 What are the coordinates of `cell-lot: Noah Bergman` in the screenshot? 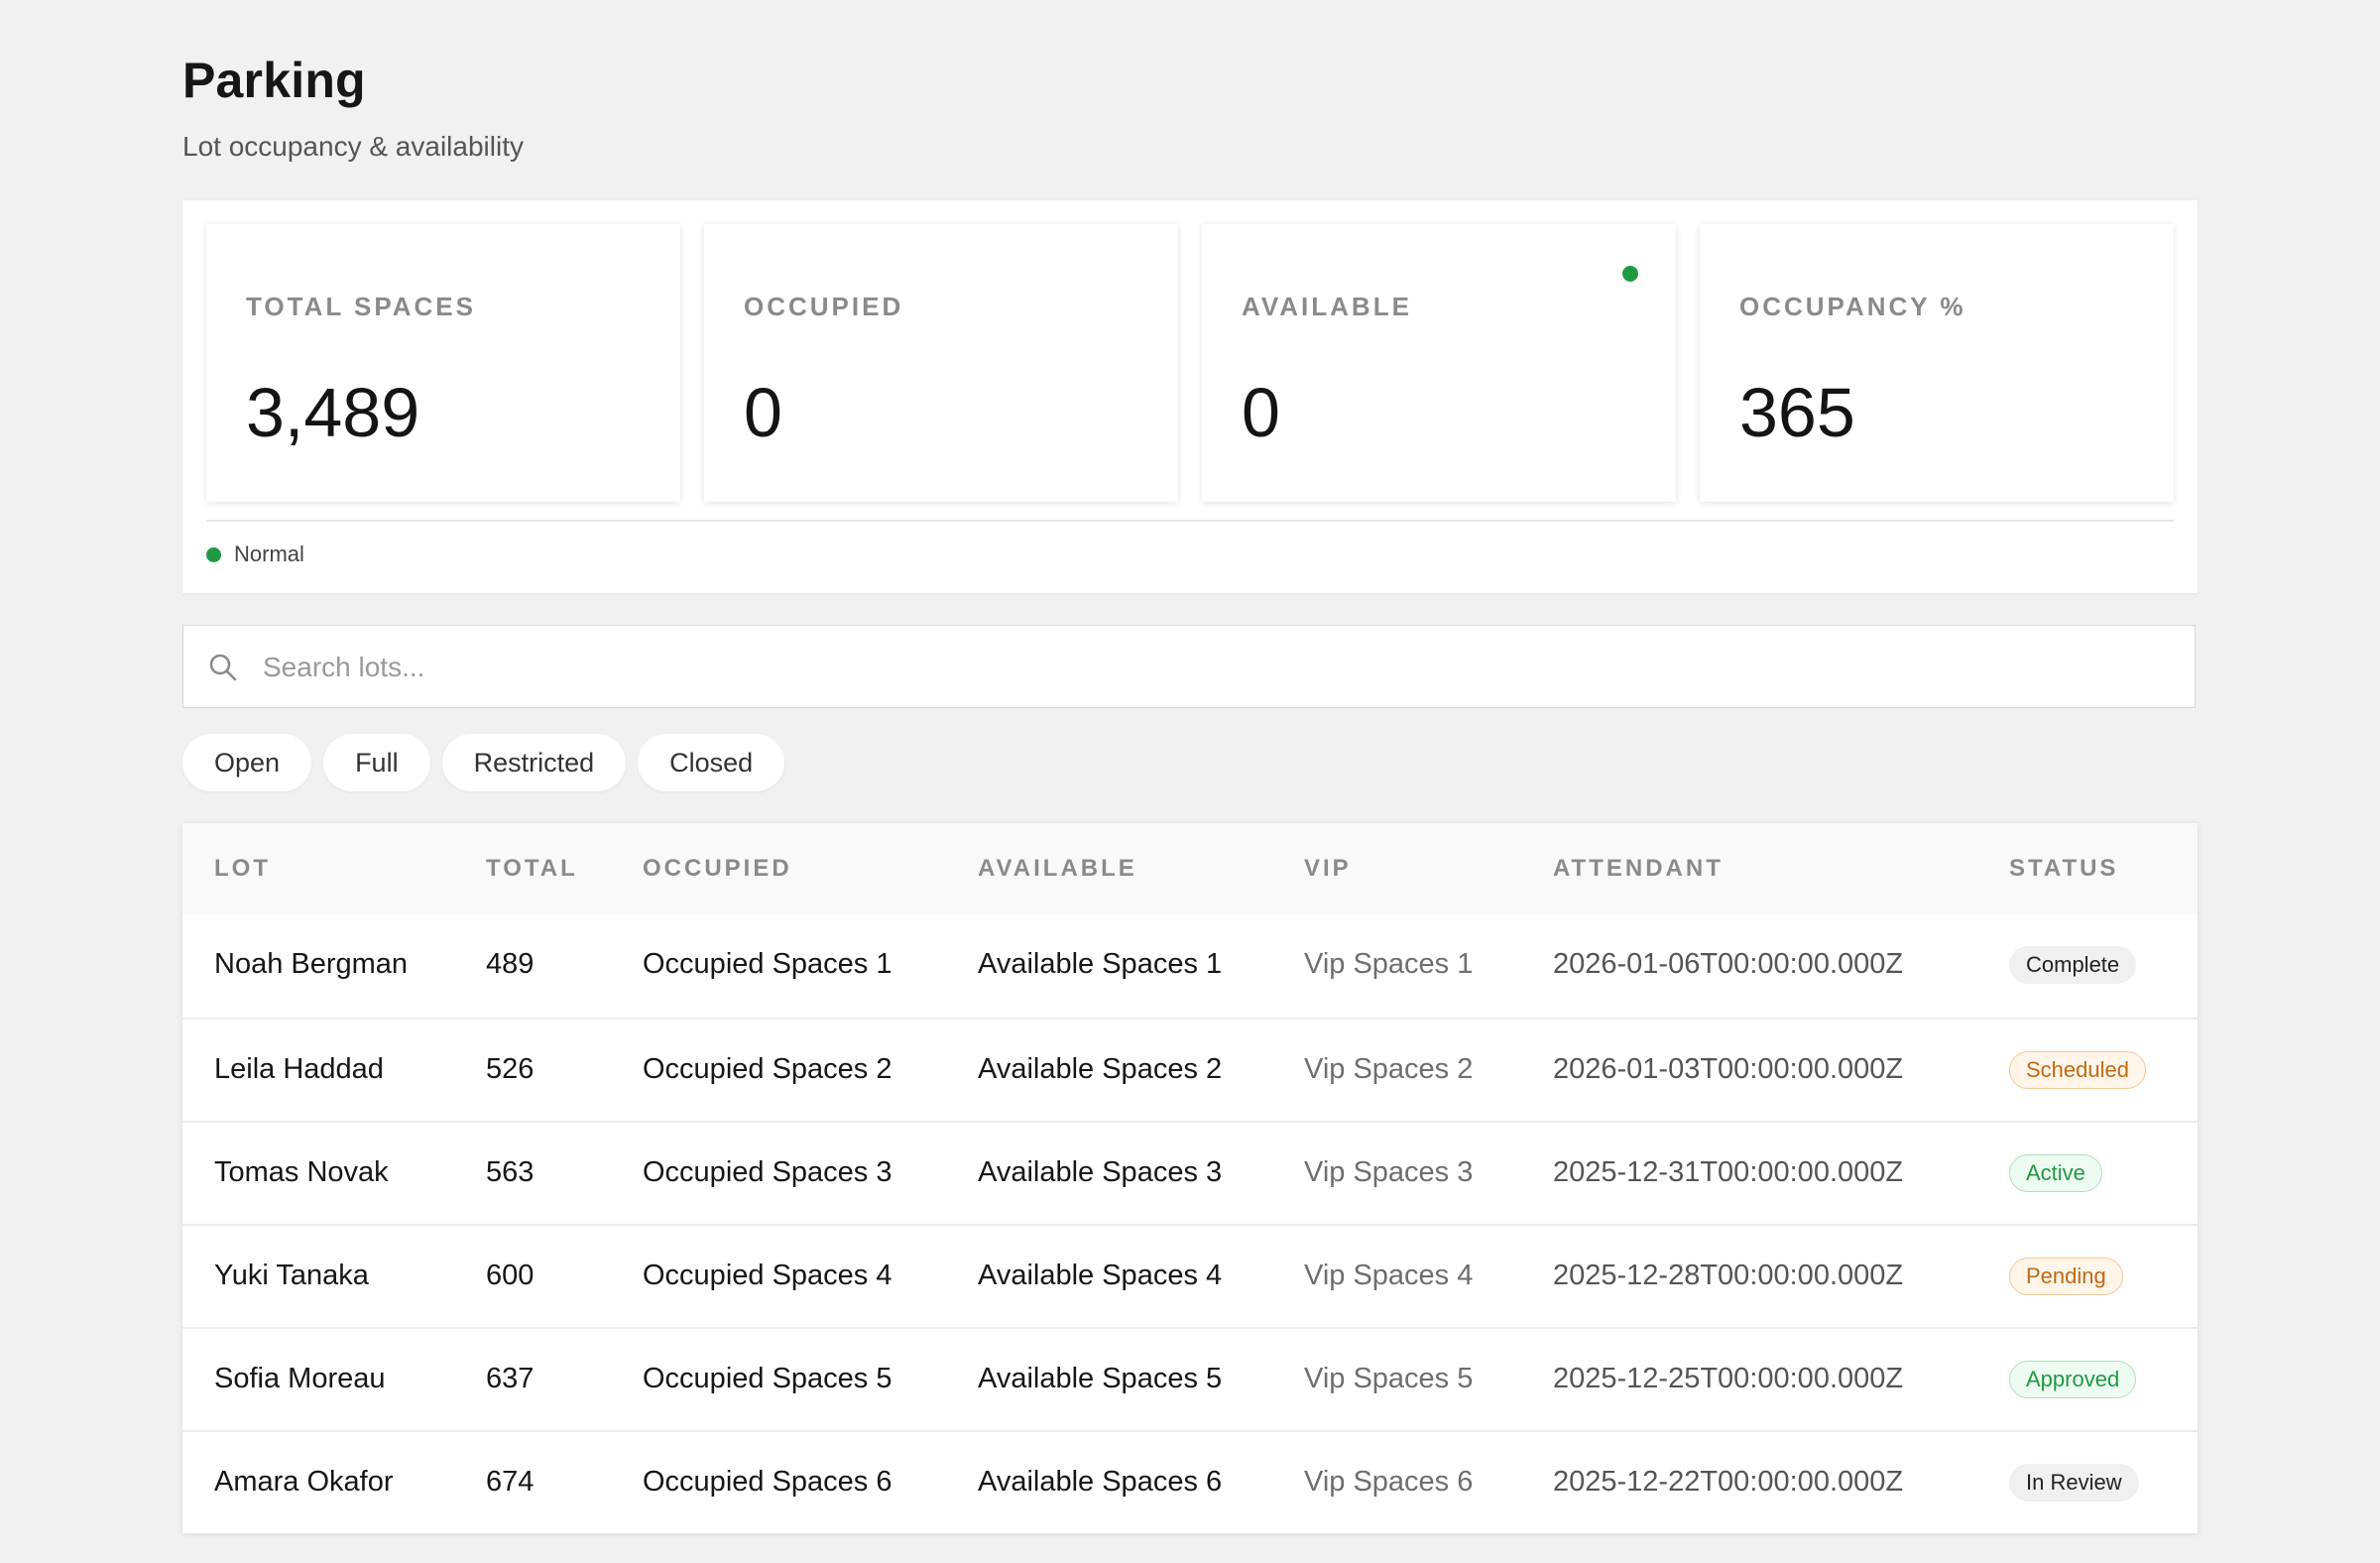 It's located at (311, 964).